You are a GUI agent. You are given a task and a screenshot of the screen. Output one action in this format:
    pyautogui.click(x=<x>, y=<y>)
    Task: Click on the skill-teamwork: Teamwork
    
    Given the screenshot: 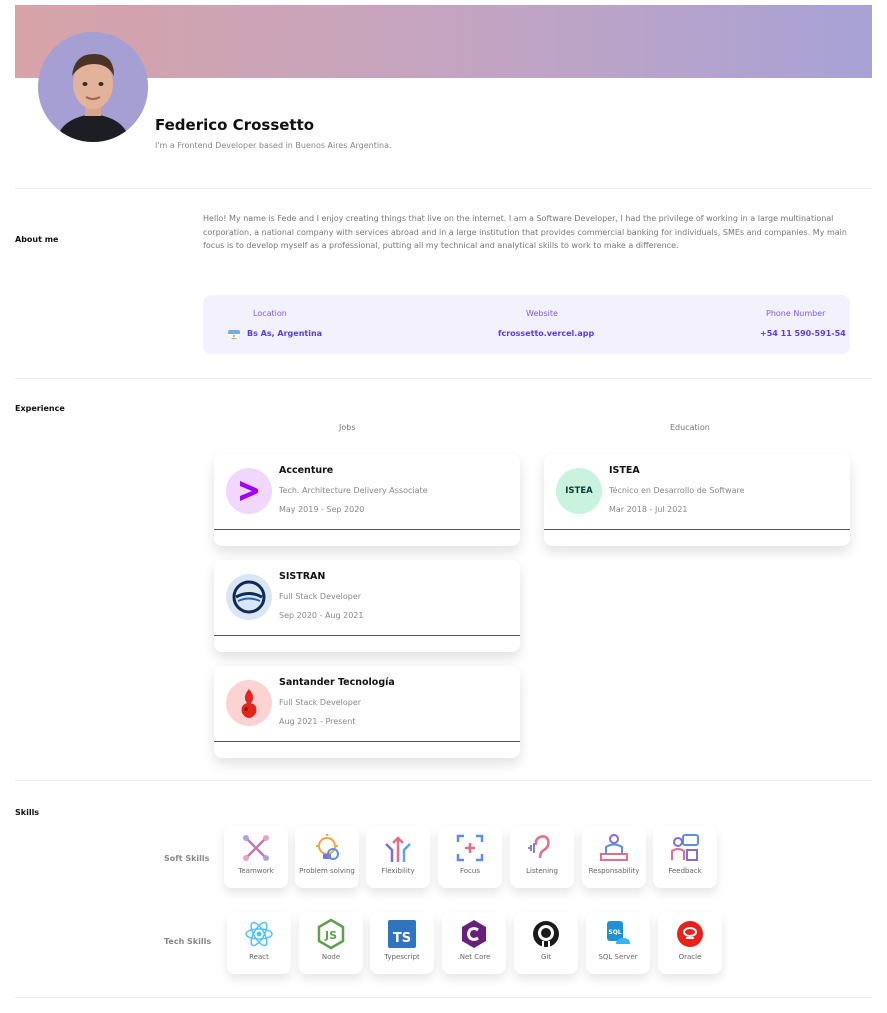 What is the action you would take?
    pyautogui.click(x=256, y=857)
    